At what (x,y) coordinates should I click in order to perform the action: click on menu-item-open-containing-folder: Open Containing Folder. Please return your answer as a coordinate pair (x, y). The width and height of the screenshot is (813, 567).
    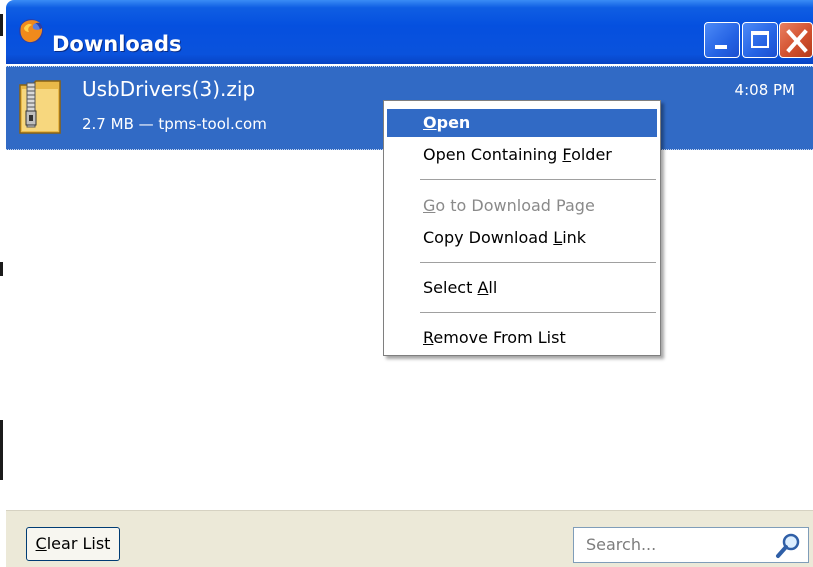
    Looking at the image, I should click on (522, 155).